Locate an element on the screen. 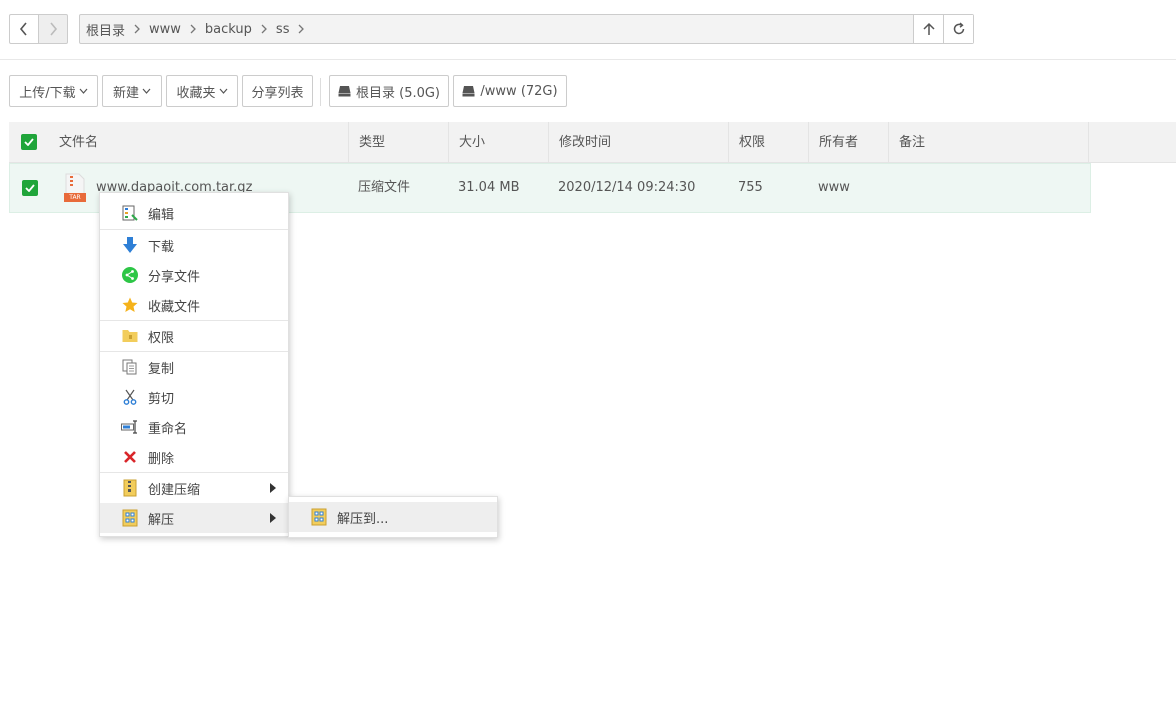  upload-download-button: 上传/下载 is located at coordinates (53, 91).